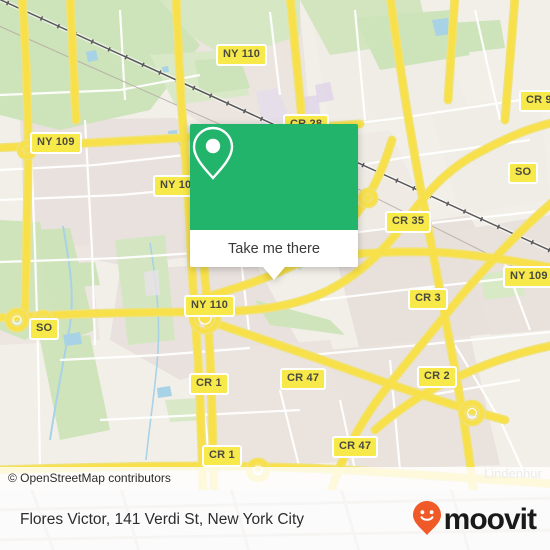  Describe the element at coordinates (274, 248) in the screenshot. I see `take-me-there-label: Take me there` at that location.